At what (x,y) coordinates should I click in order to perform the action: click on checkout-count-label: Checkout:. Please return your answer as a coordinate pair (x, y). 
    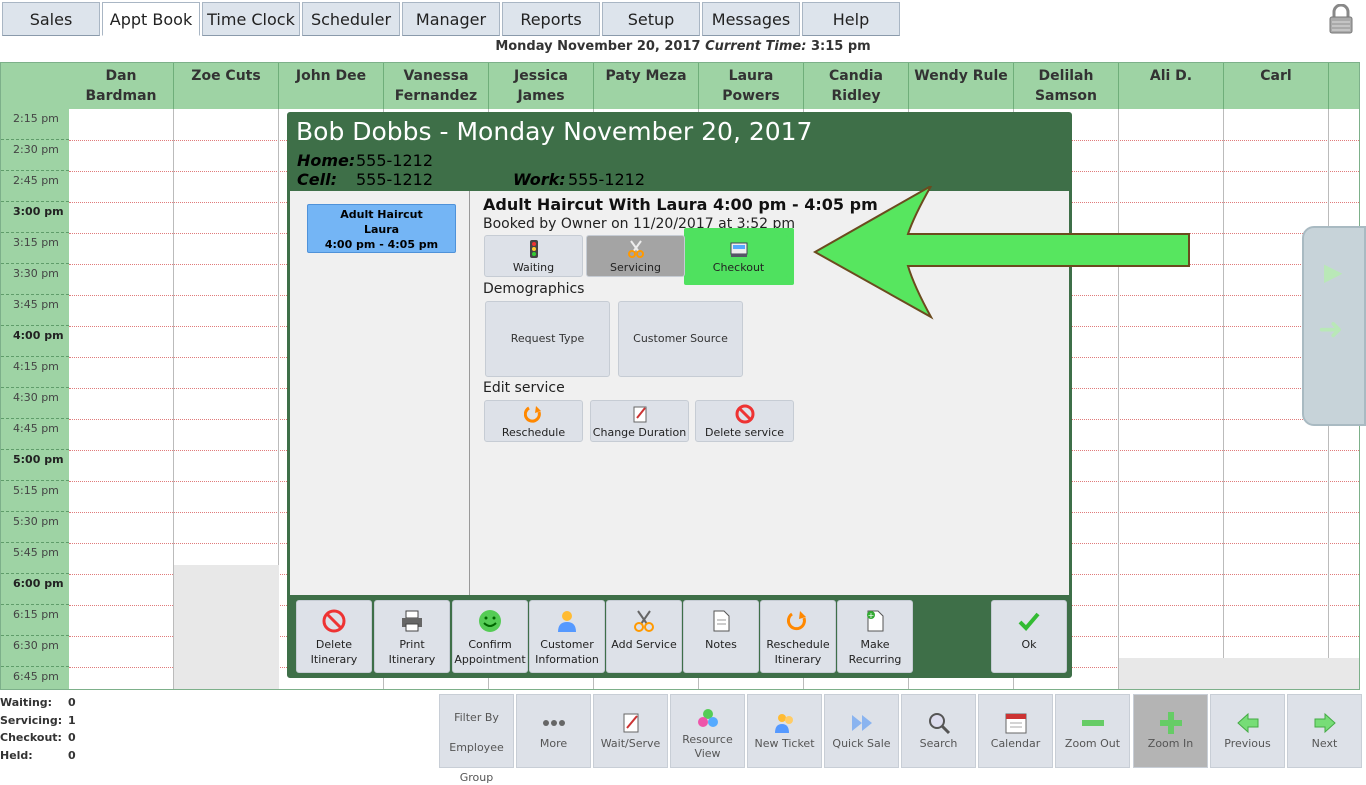
    Looking at the image, I should click on (31, 737).